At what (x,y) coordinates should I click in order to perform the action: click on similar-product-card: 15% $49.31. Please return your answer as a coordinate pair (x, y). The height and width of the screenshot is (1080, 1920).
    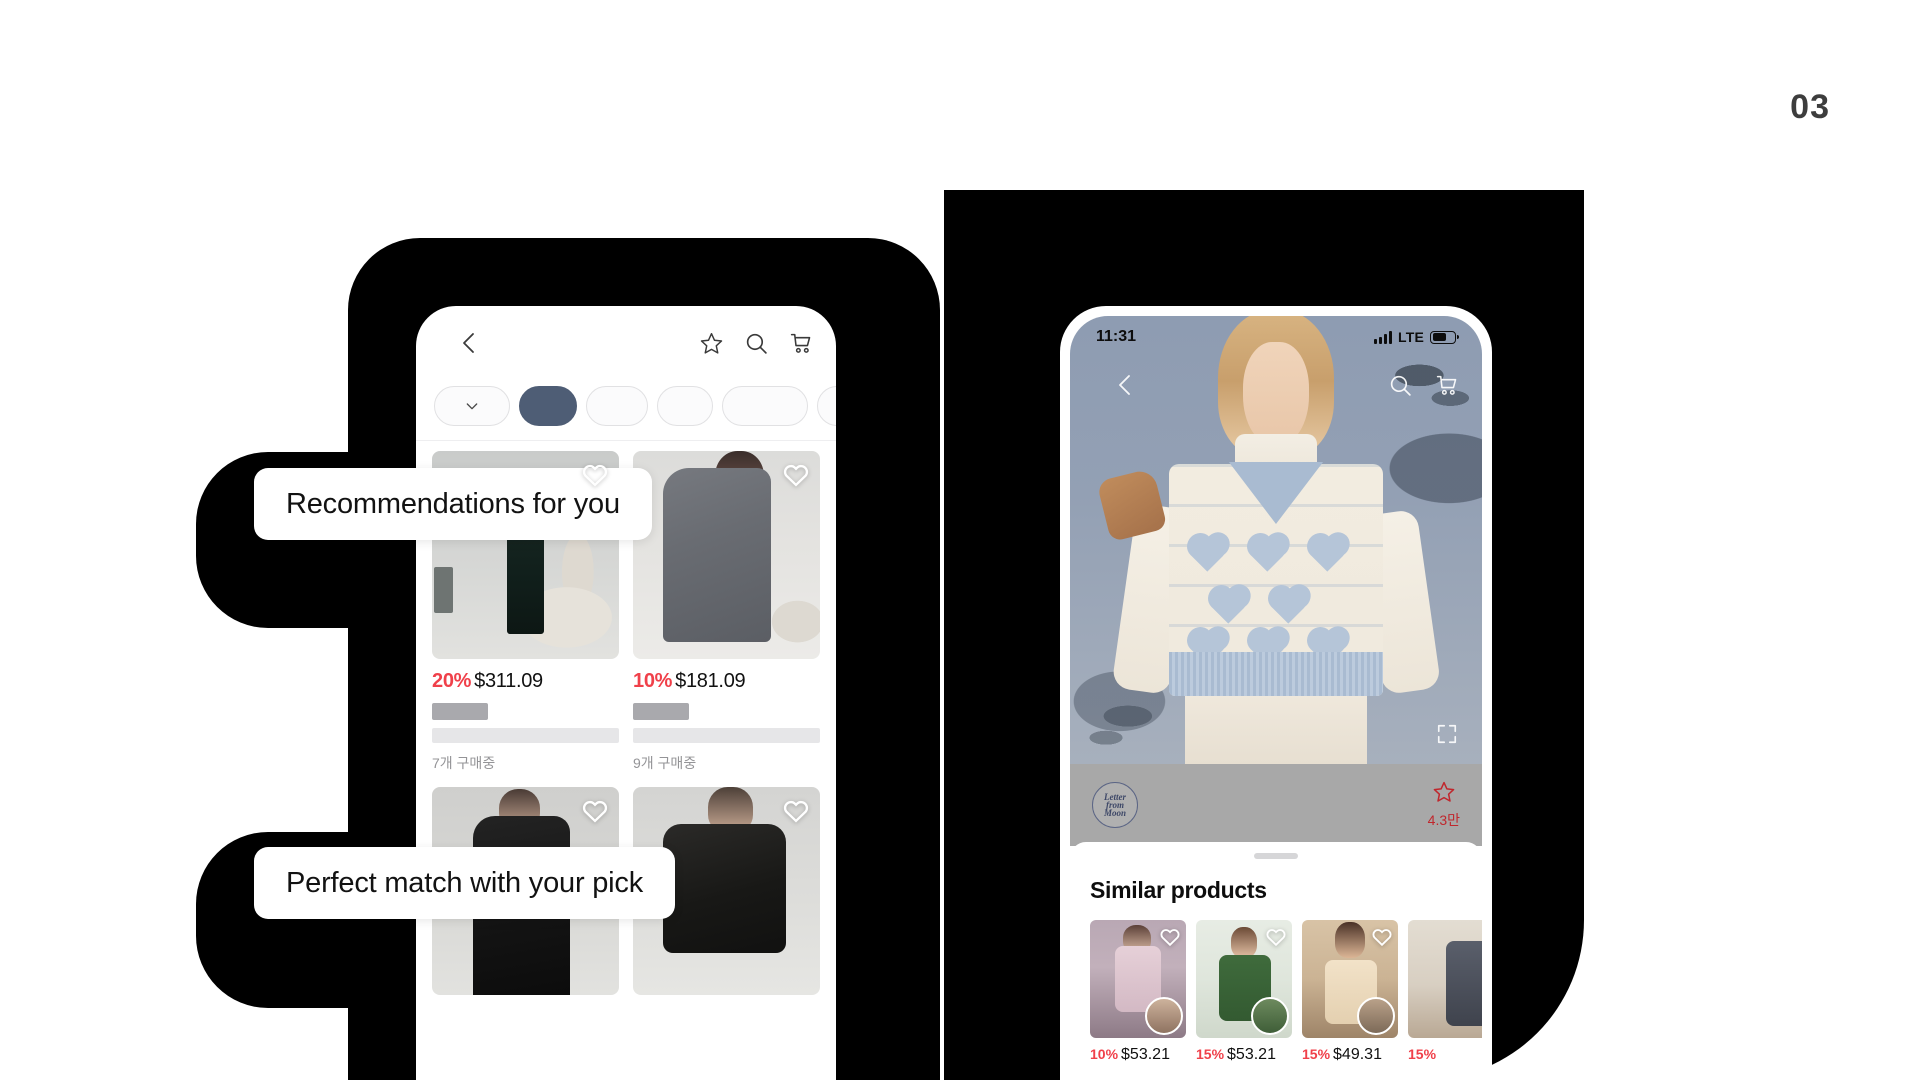
    Looking at the image, I should click on (1350, 992).